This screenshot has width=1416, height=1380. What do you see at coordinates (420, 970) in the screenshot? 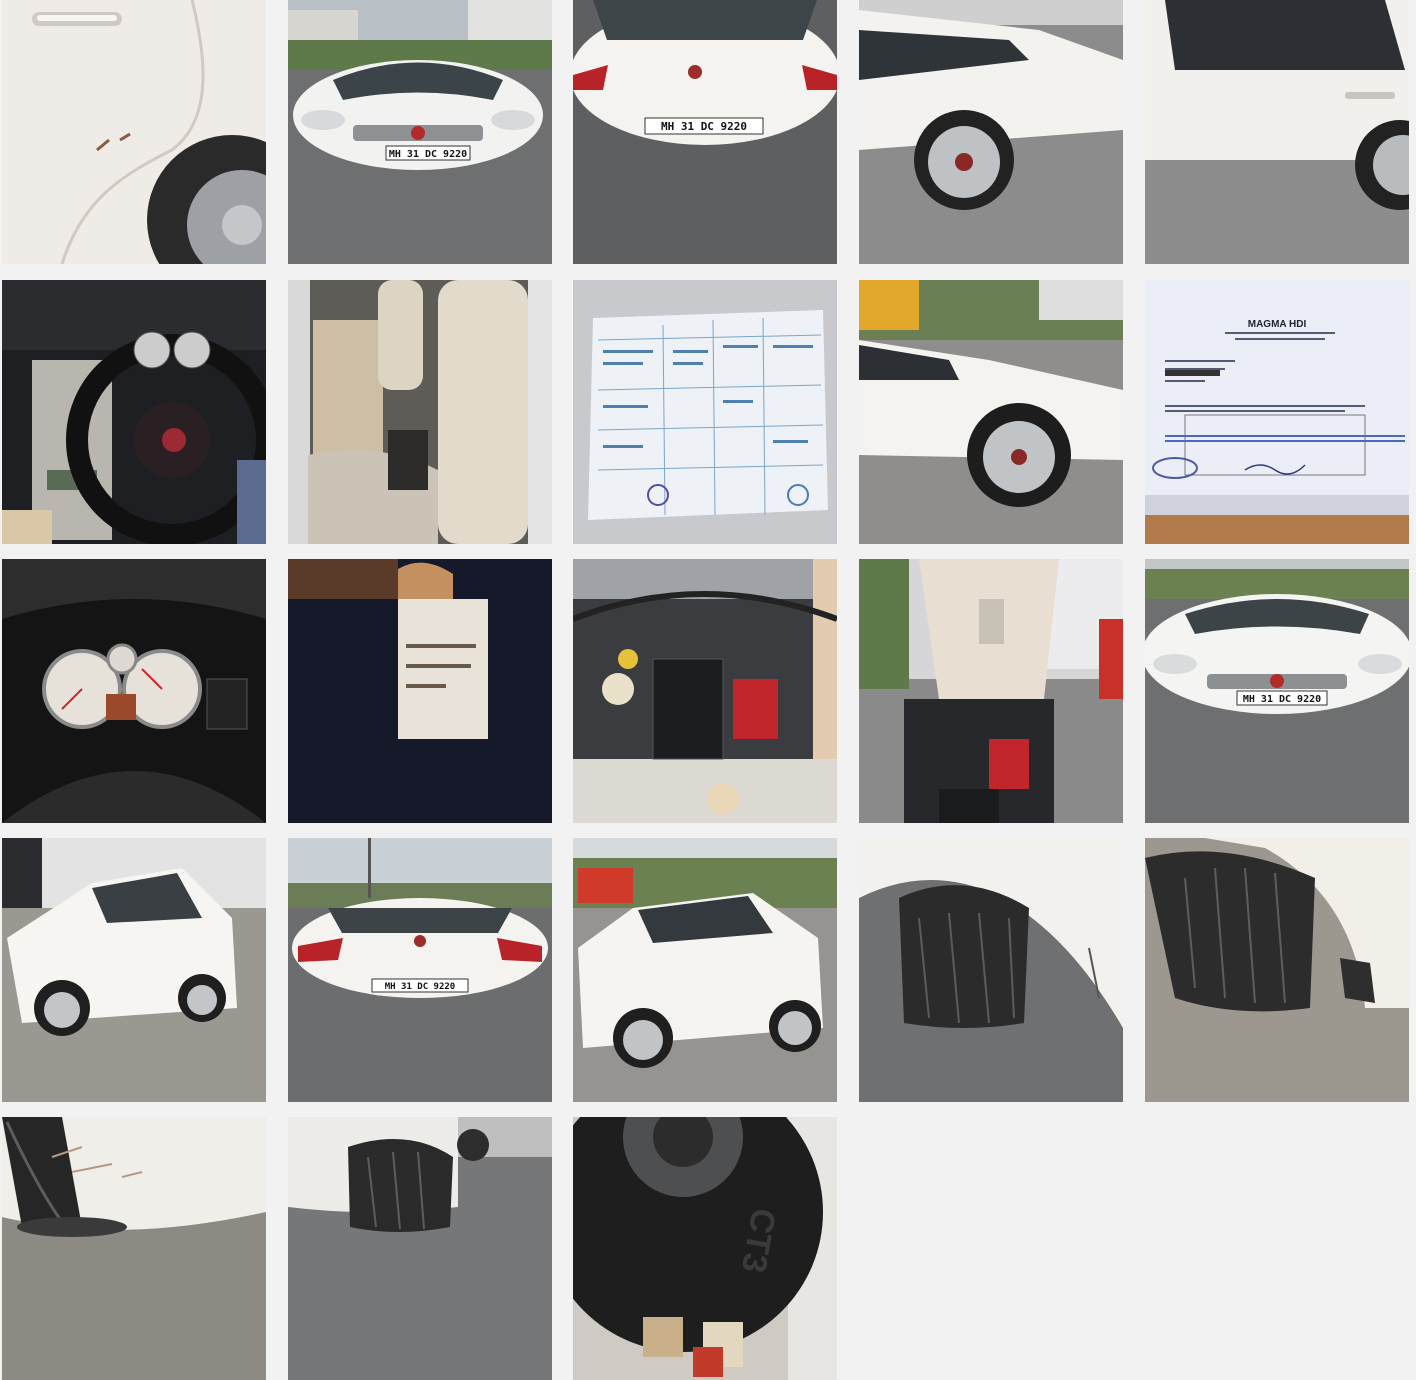
I see `photo-rear-view-2: MH 31 DC 9220` at bounding box center [420, 970].